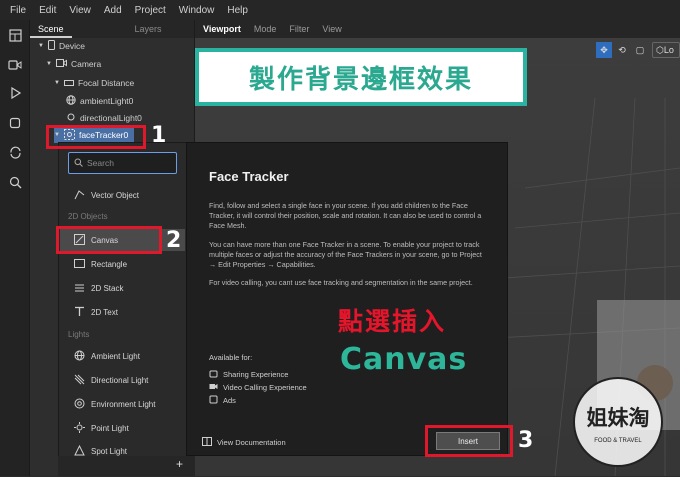 The image size is (680, 477). I want to click on local-global-toggle: ⬡ Lo, so click(666, 50).